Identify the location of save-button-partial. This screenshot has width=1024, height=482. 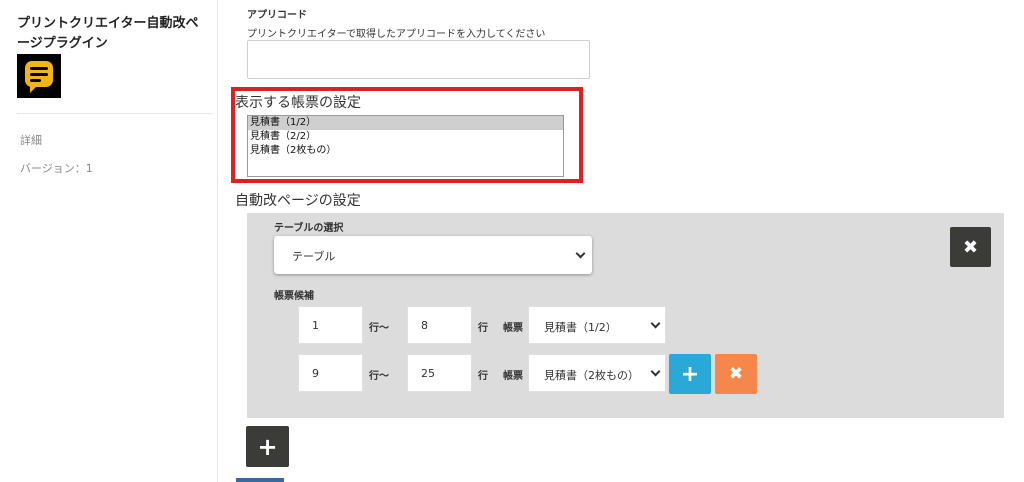
(260, 480).